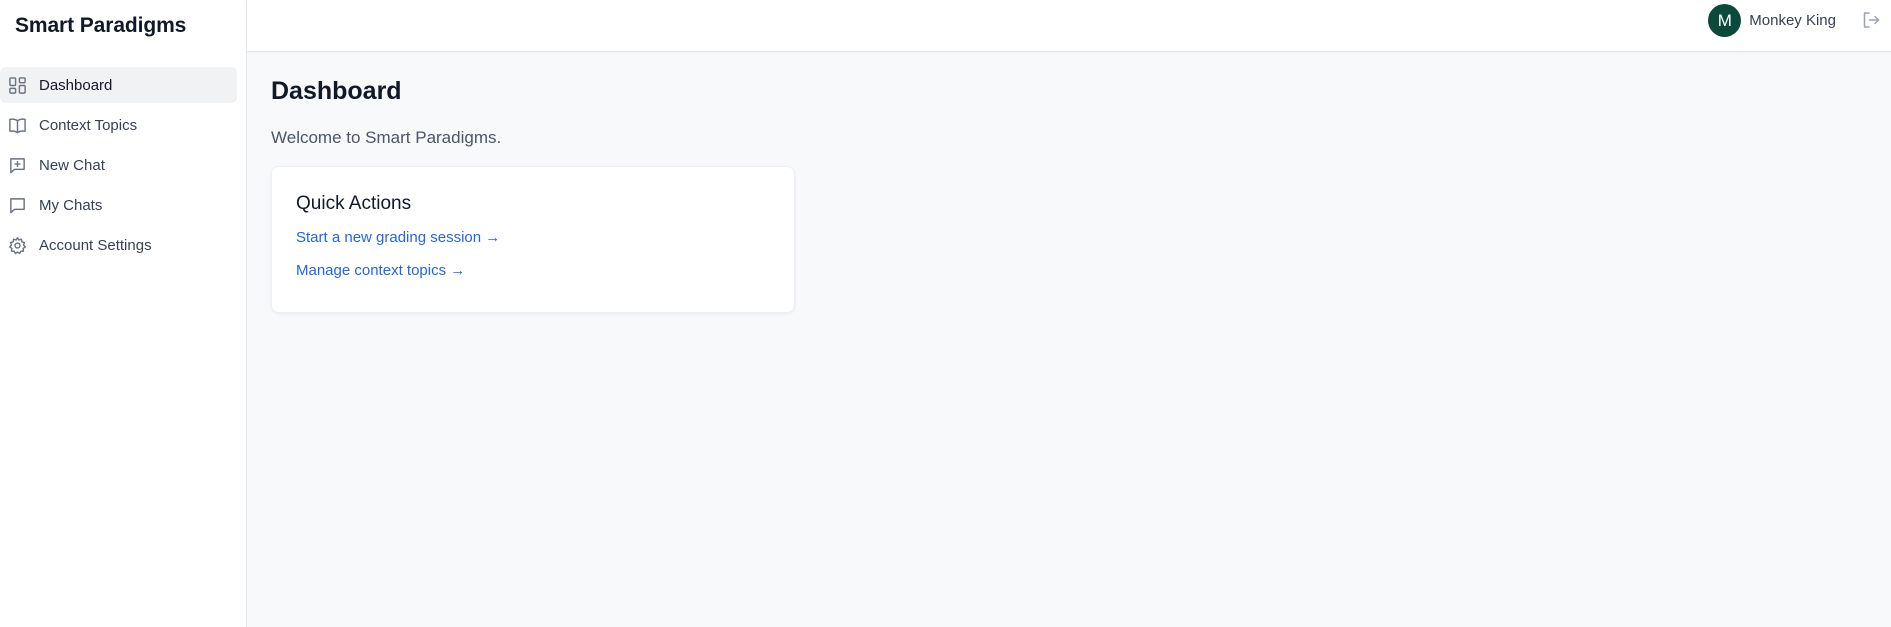 This screenshot has width=1891, height=627. What do you see at coordinates (17, 205) in the screenshot?
I see `chat-icon` at bounding box center [17, 205].